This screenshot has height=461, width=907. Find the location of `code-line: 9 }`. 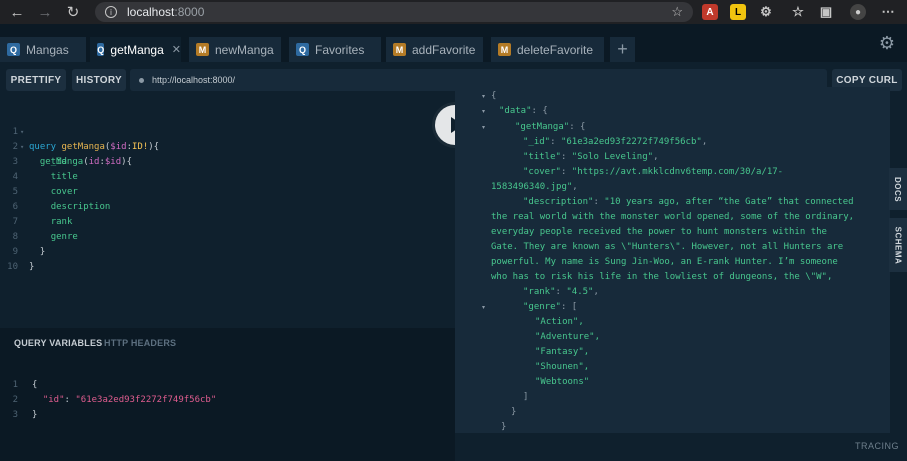

code-line: 9 } is located at coordinates (29, 252).